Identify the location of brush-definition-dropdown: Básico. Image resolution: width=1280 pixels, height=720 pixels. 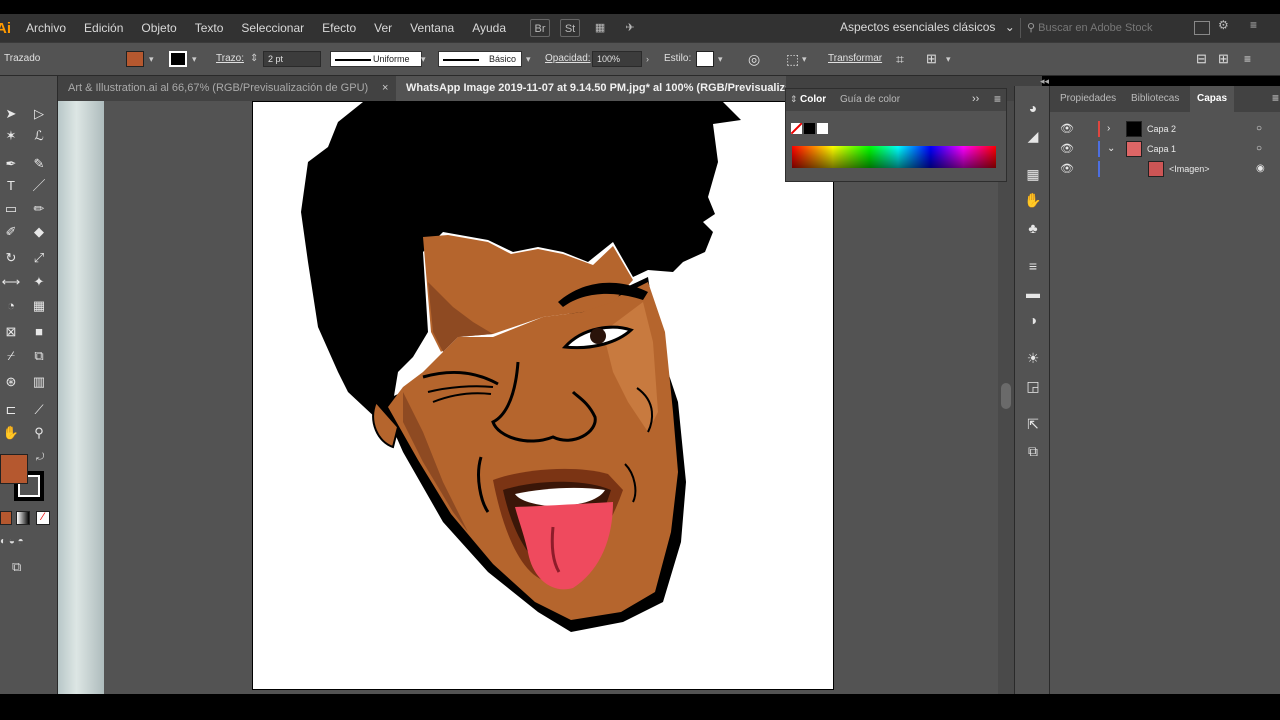
(480, 59).